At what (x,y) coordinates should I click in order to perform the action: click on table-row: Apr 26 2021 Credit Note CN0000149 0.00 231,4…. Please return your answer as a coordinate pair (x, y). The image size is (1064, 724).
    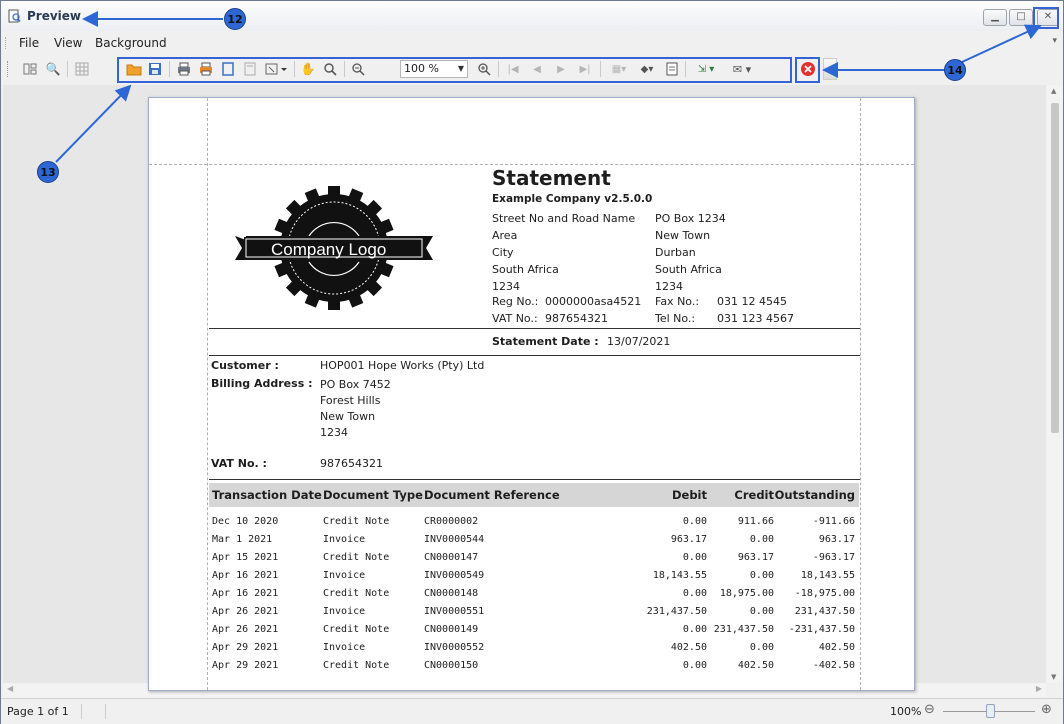
    Looking at the image, I should click on (534, 633).